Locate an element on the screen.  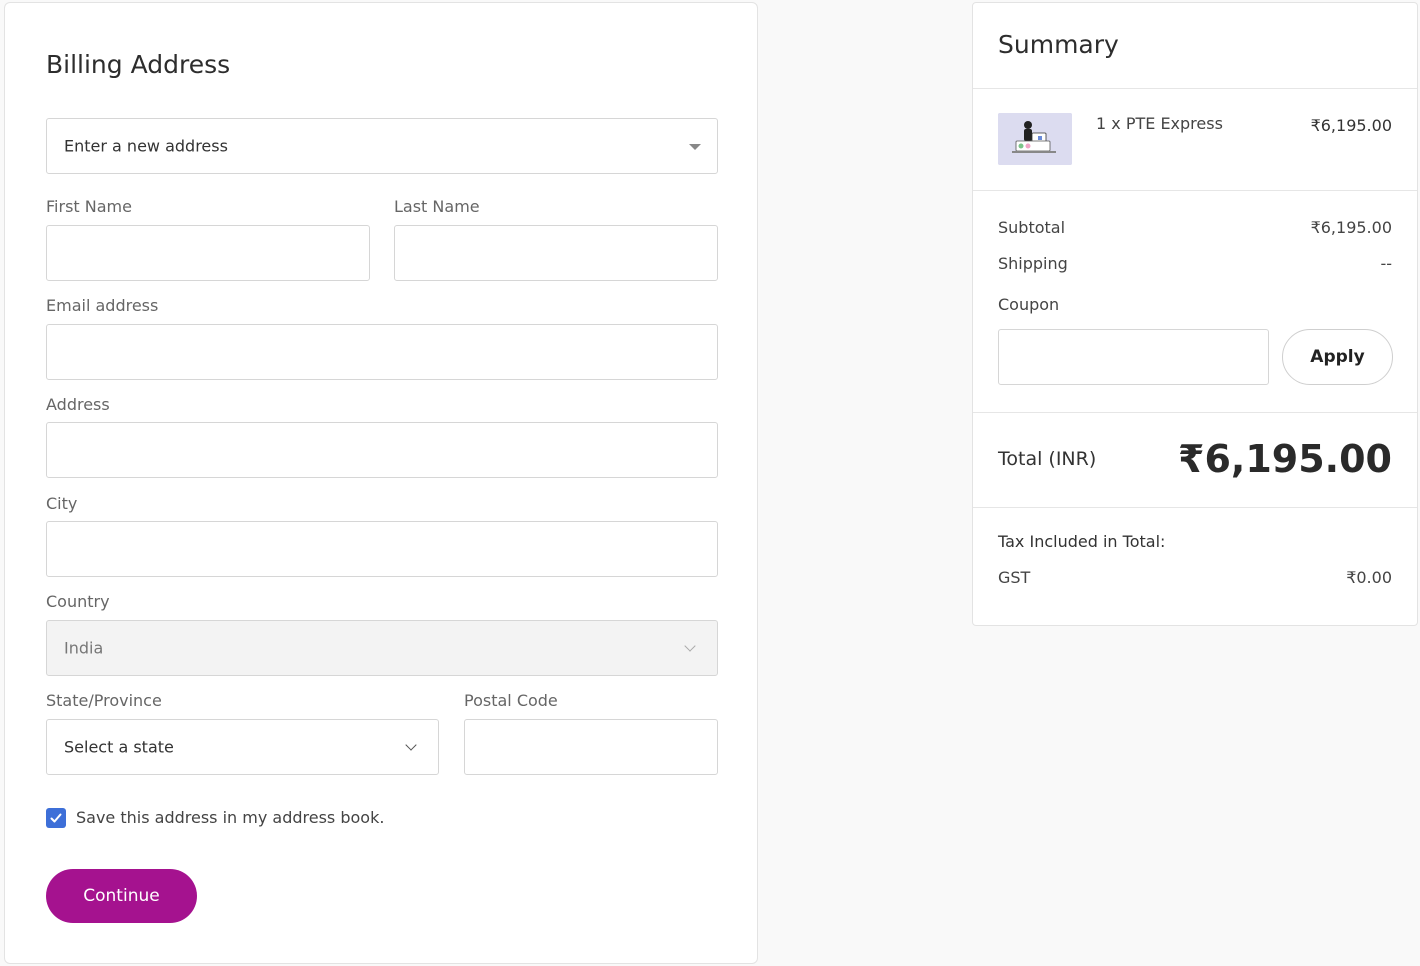
coupon-label: Coupon is located at coordinates (1029, 304).